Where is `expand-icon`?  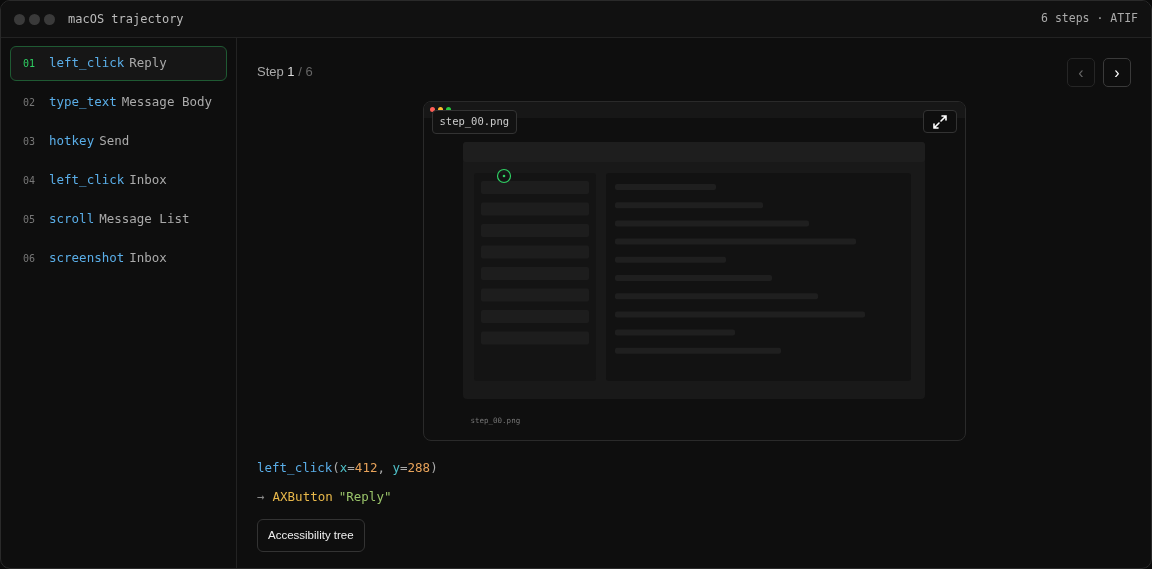
expand-icon is located at coordinates (939, 121).